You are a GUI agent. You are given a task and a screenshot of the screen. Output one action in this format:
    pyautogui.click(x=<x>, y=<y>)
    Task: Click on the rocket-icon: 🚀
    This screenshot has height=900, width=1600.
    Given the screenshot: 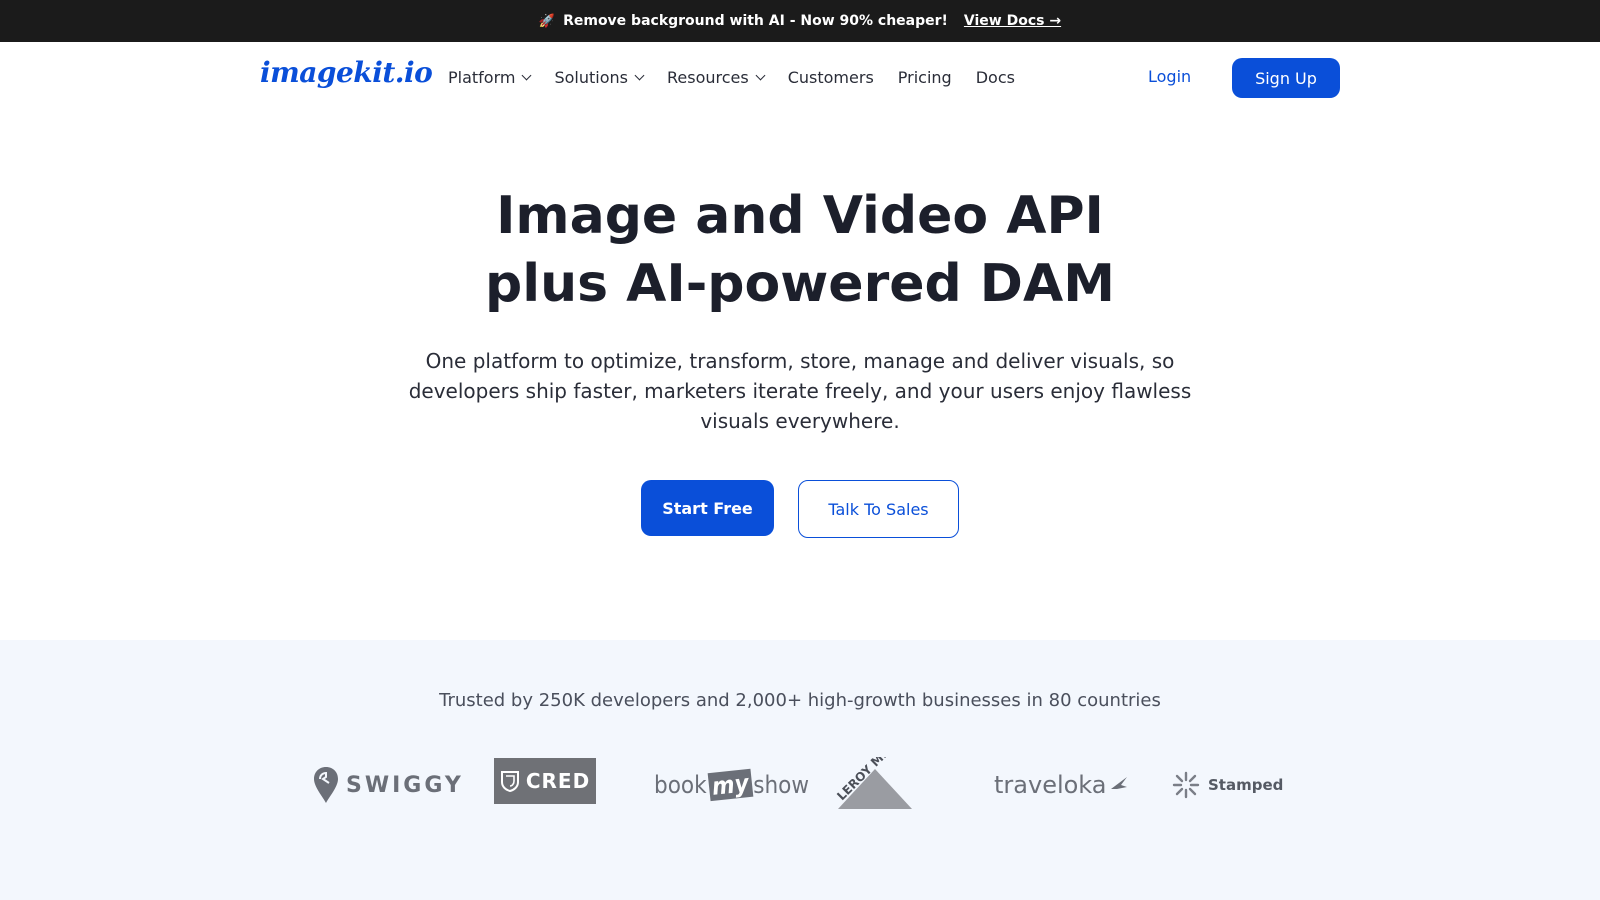 What is the action you would take?
    pyautogui.click(x=547, y=21)
    